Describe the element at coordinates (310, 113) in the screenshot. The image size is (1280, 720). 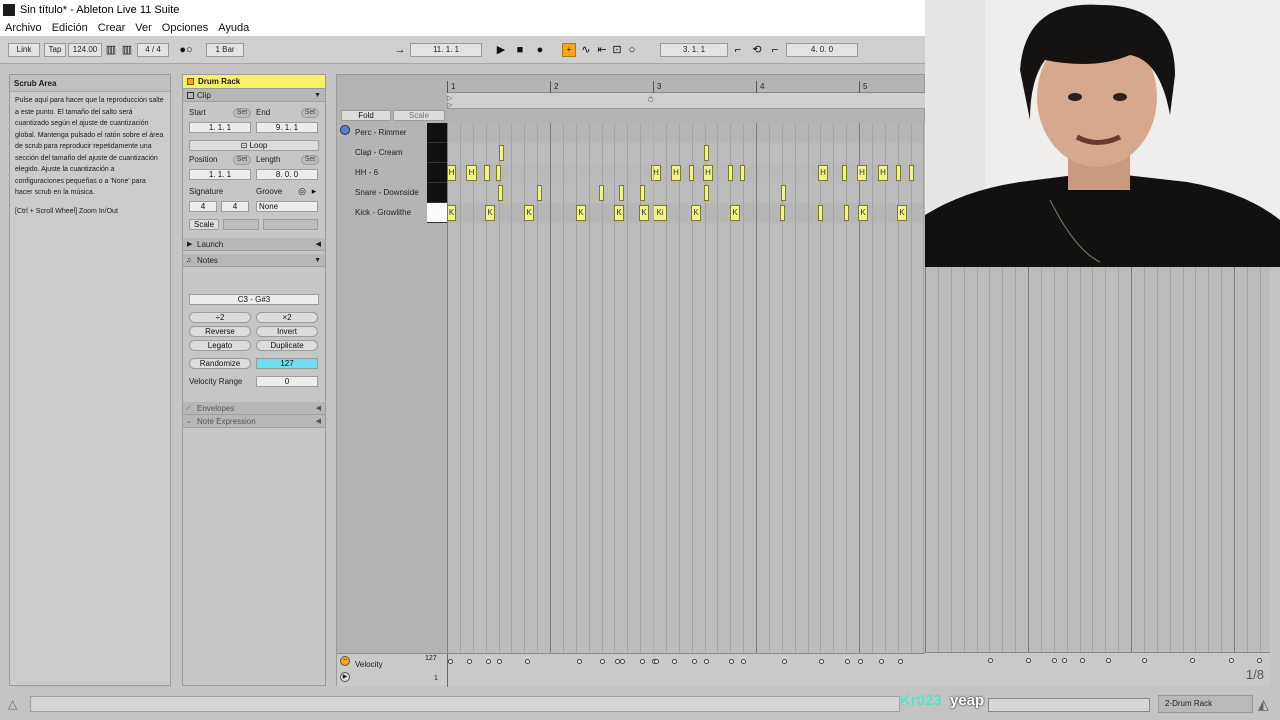
I see `end-set-button: Set` at that location.